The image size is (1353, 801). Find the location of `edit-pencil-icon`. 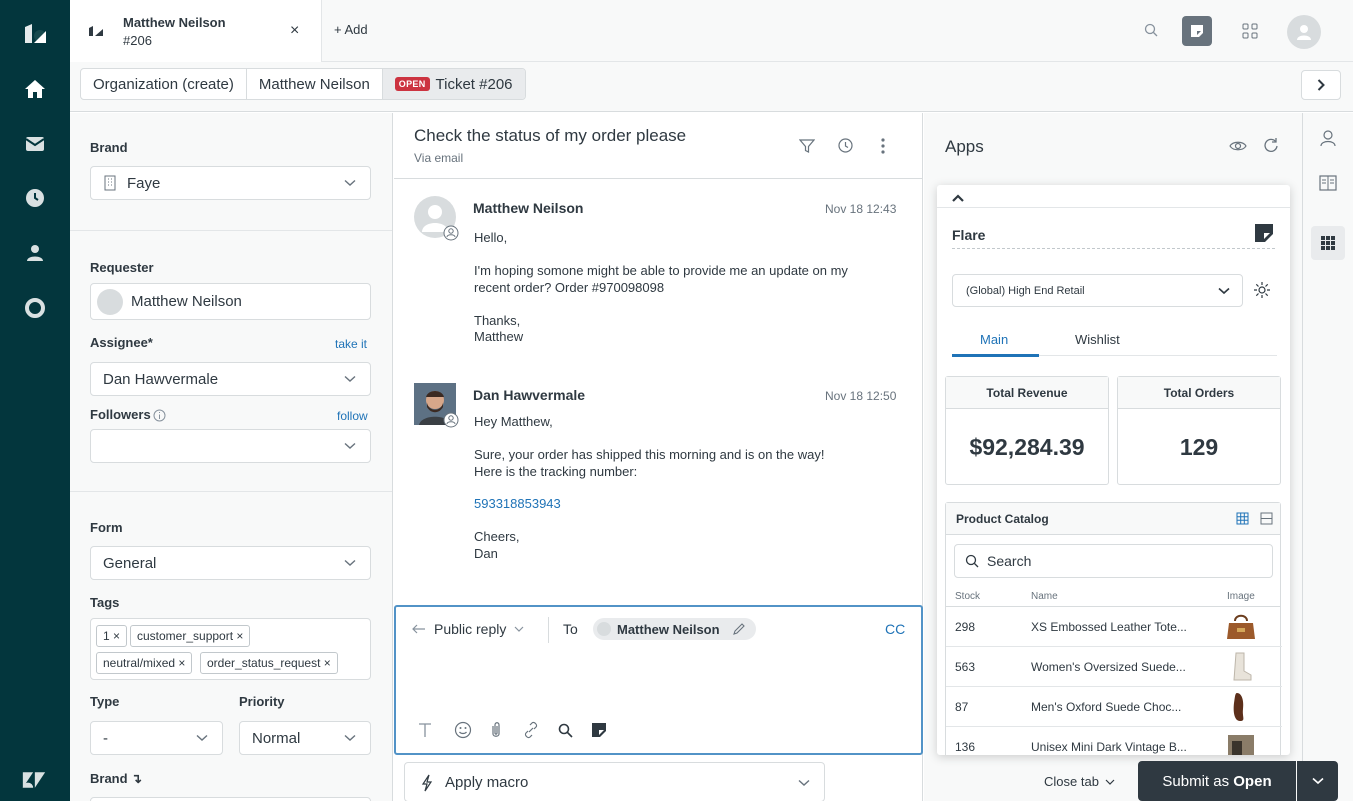

edit-pencil-icon is located at coordinates (739, 629).